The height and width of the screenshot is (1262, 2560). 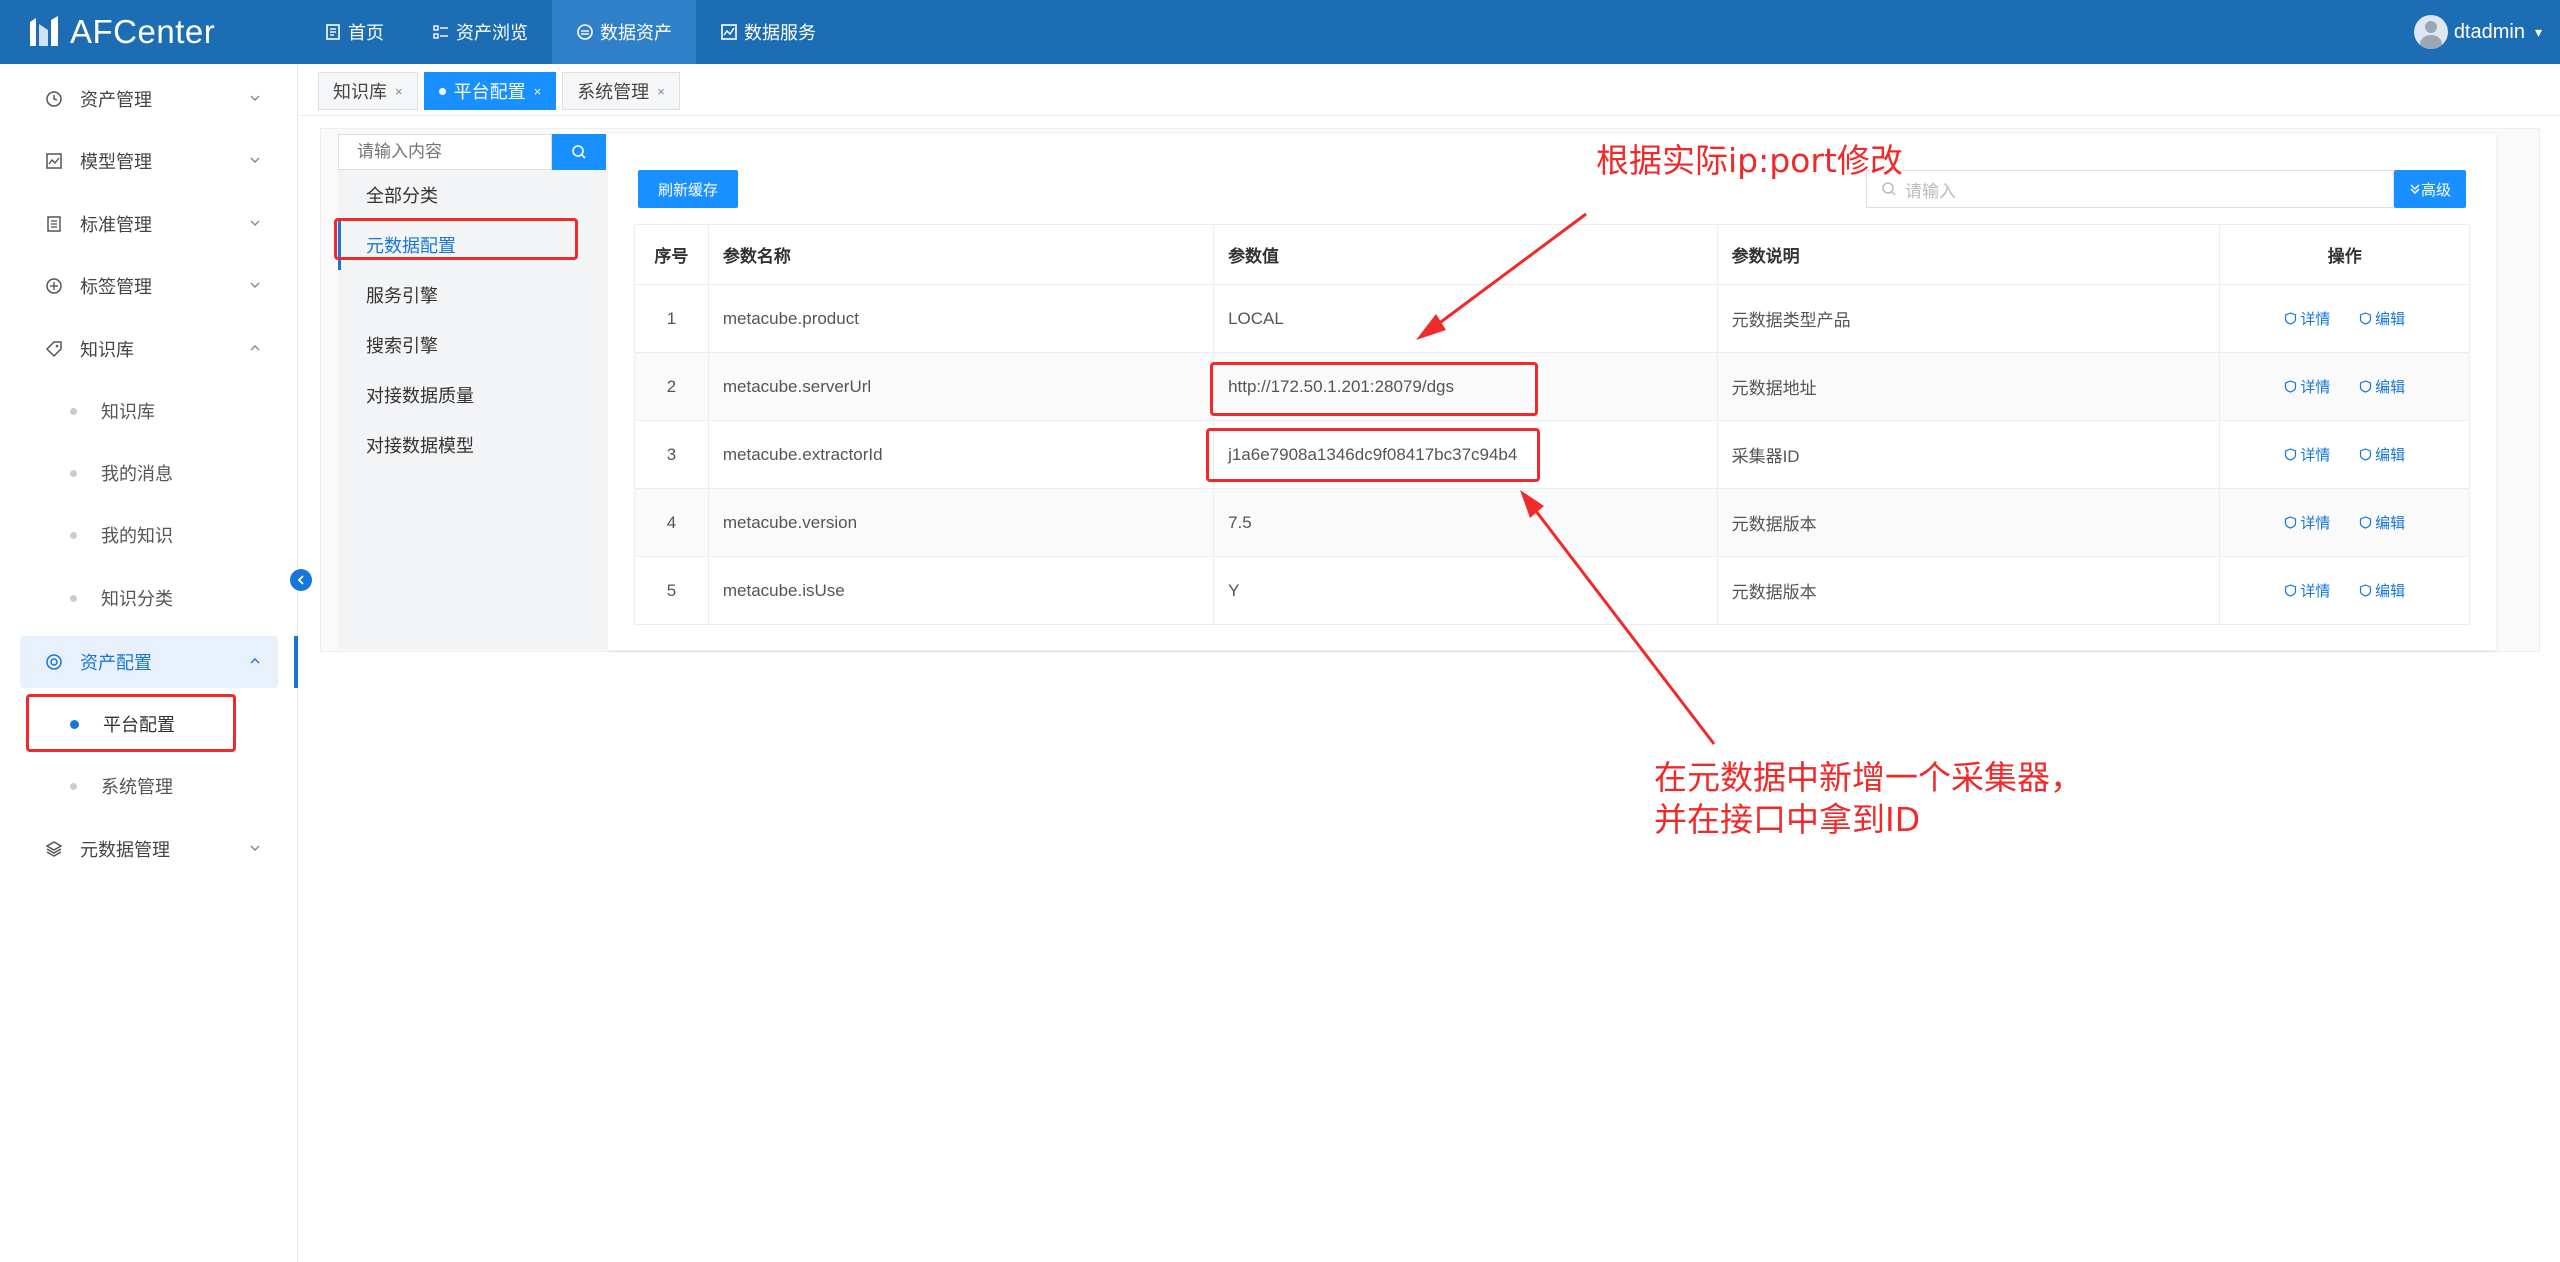 I want to click on param-desc: 元数据版本, so click(x=1968, y=590).